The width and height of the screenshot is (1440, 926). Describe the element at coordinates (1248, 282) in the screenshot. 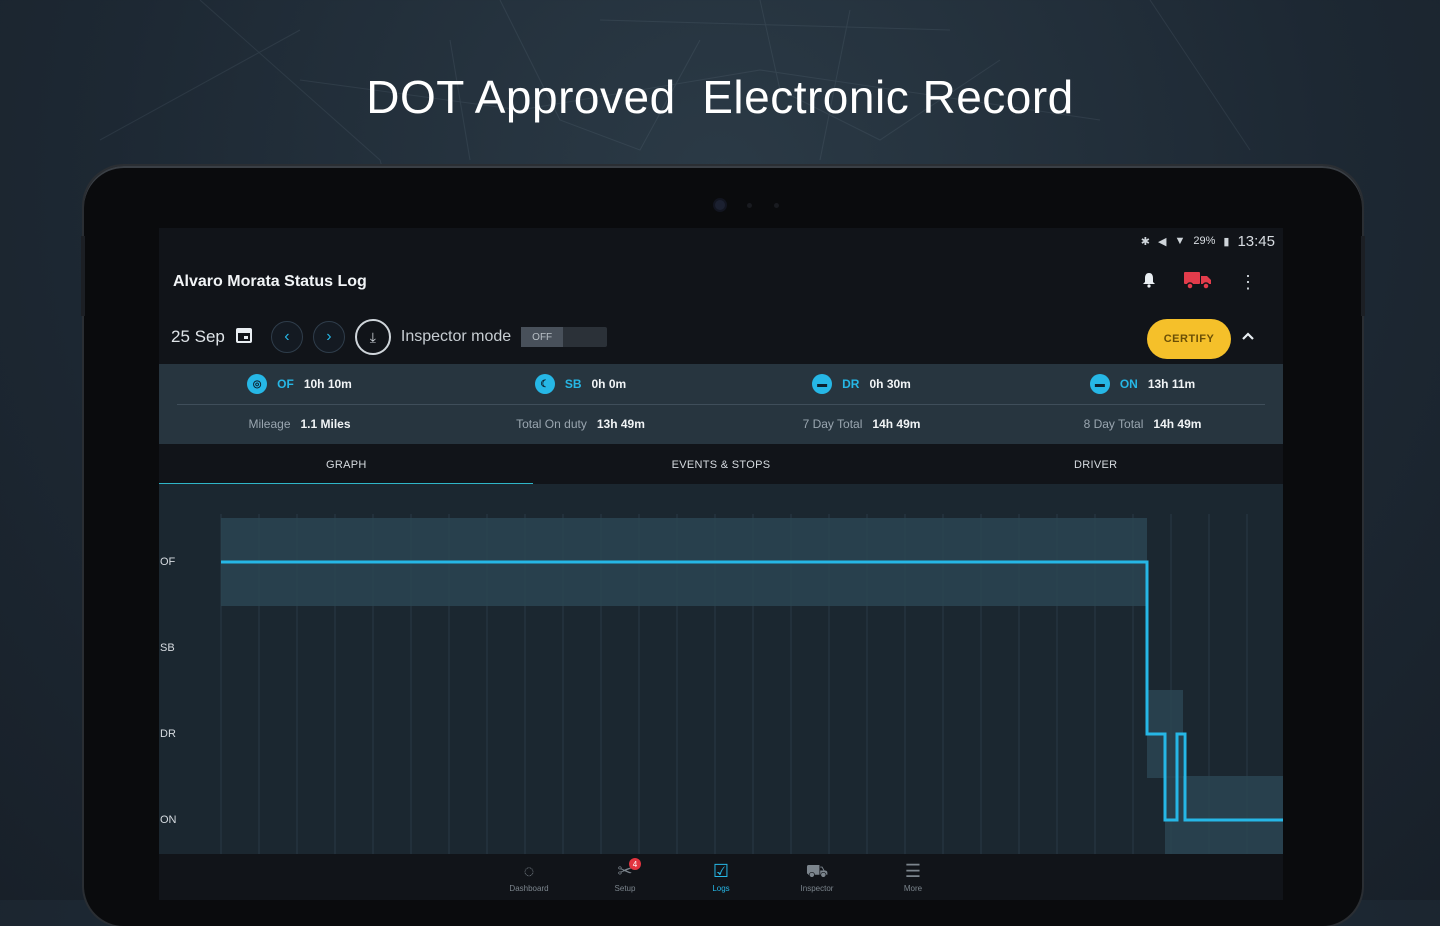

I see `more-vert-icon: ⋮` at that location.